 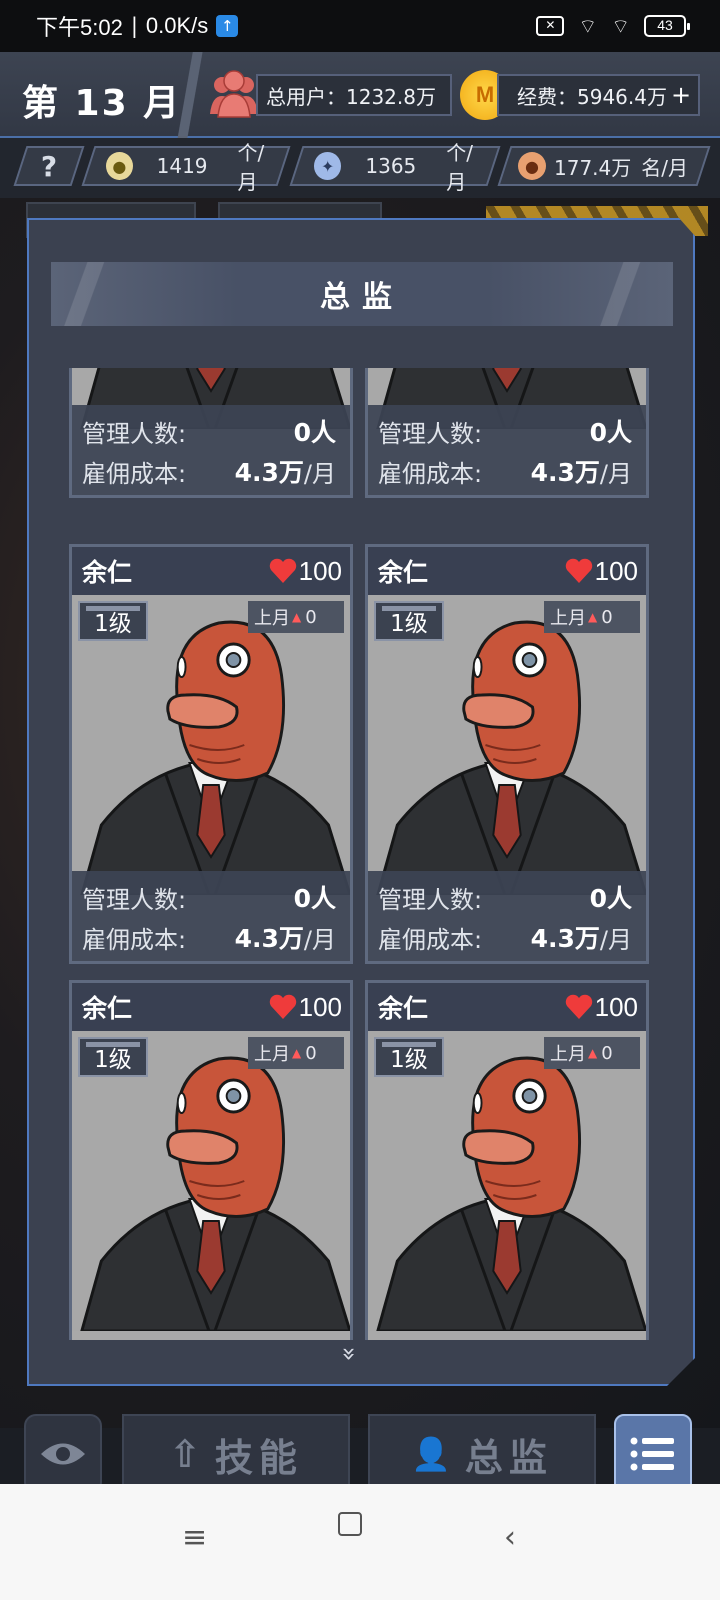 I want to click on total-users-value: 1232.8万, so click(x=391, y=96).